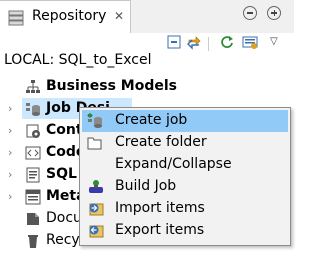  Describe the element at coordinates (61, 174) in the screenshot. I see `tree-item-label: SQL` at that location.